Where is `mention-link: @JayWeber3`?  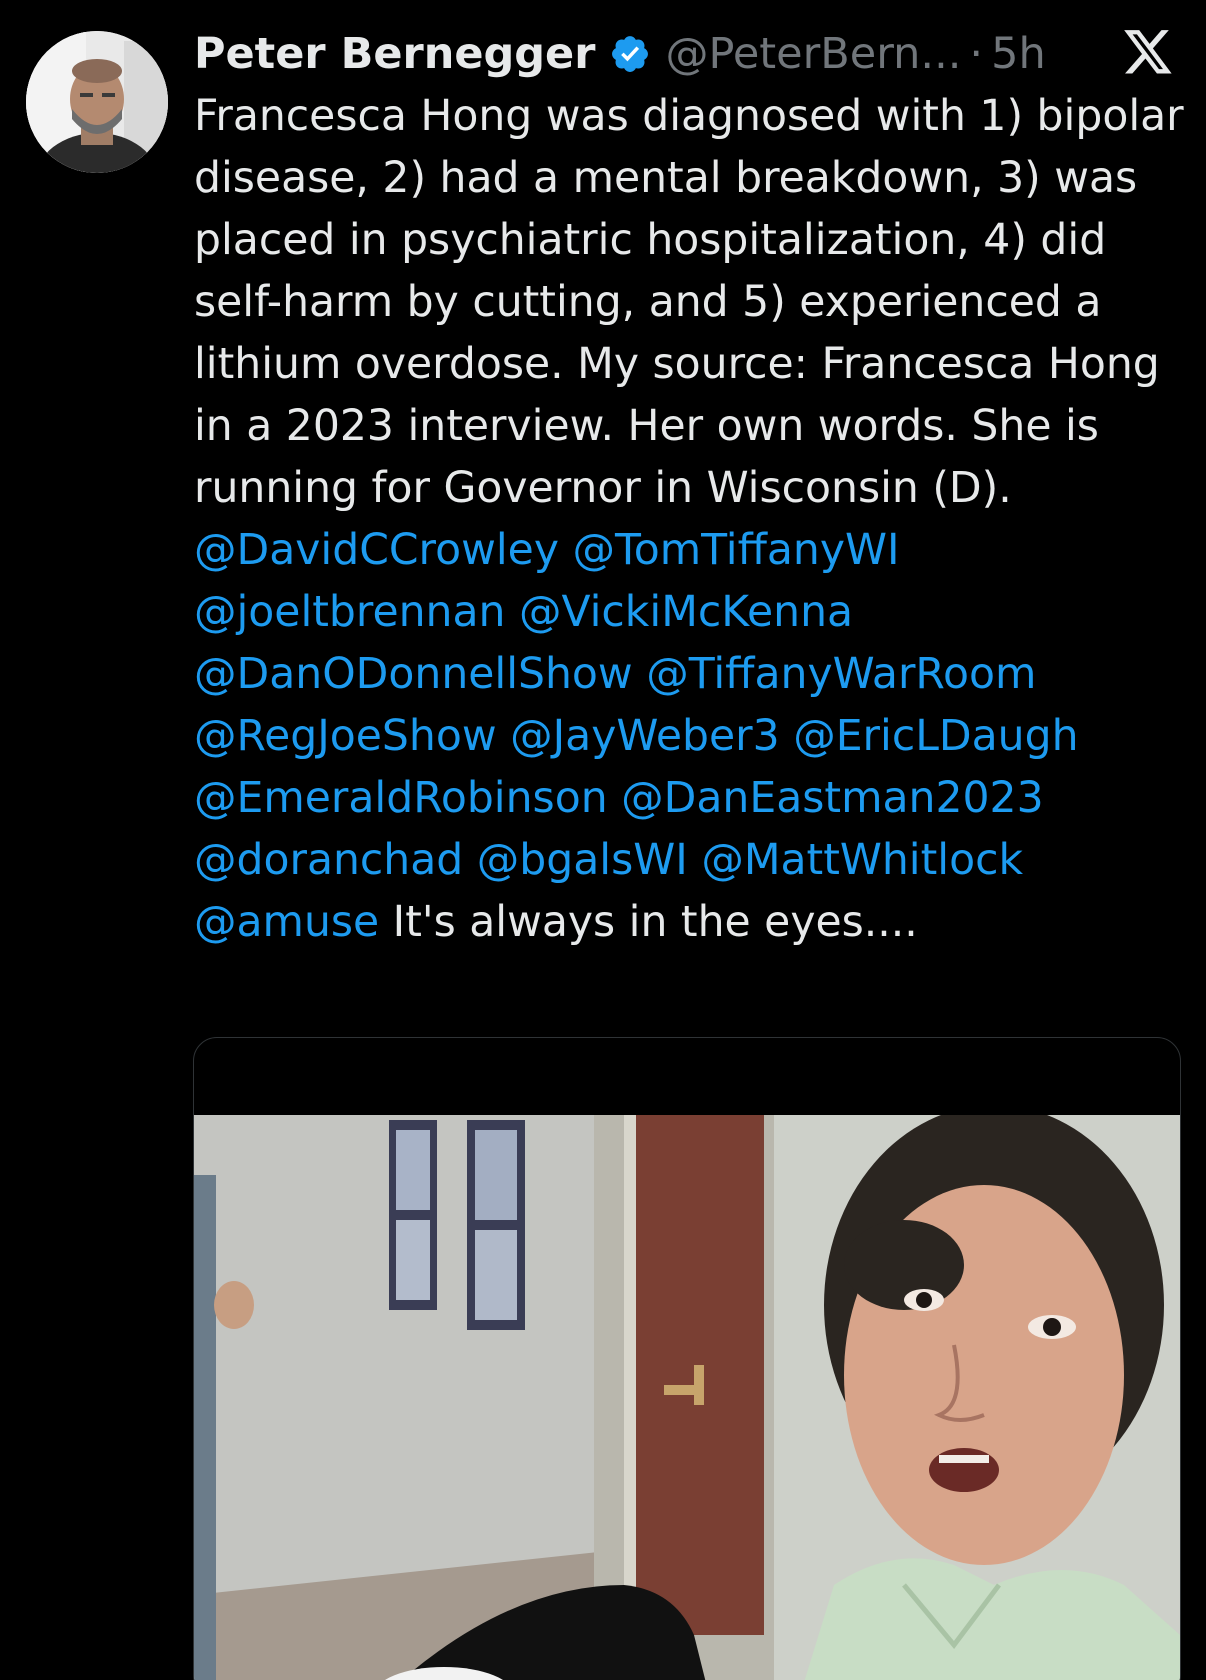
mention-link: @JayWeber3 is located at coordinates (645, 736).